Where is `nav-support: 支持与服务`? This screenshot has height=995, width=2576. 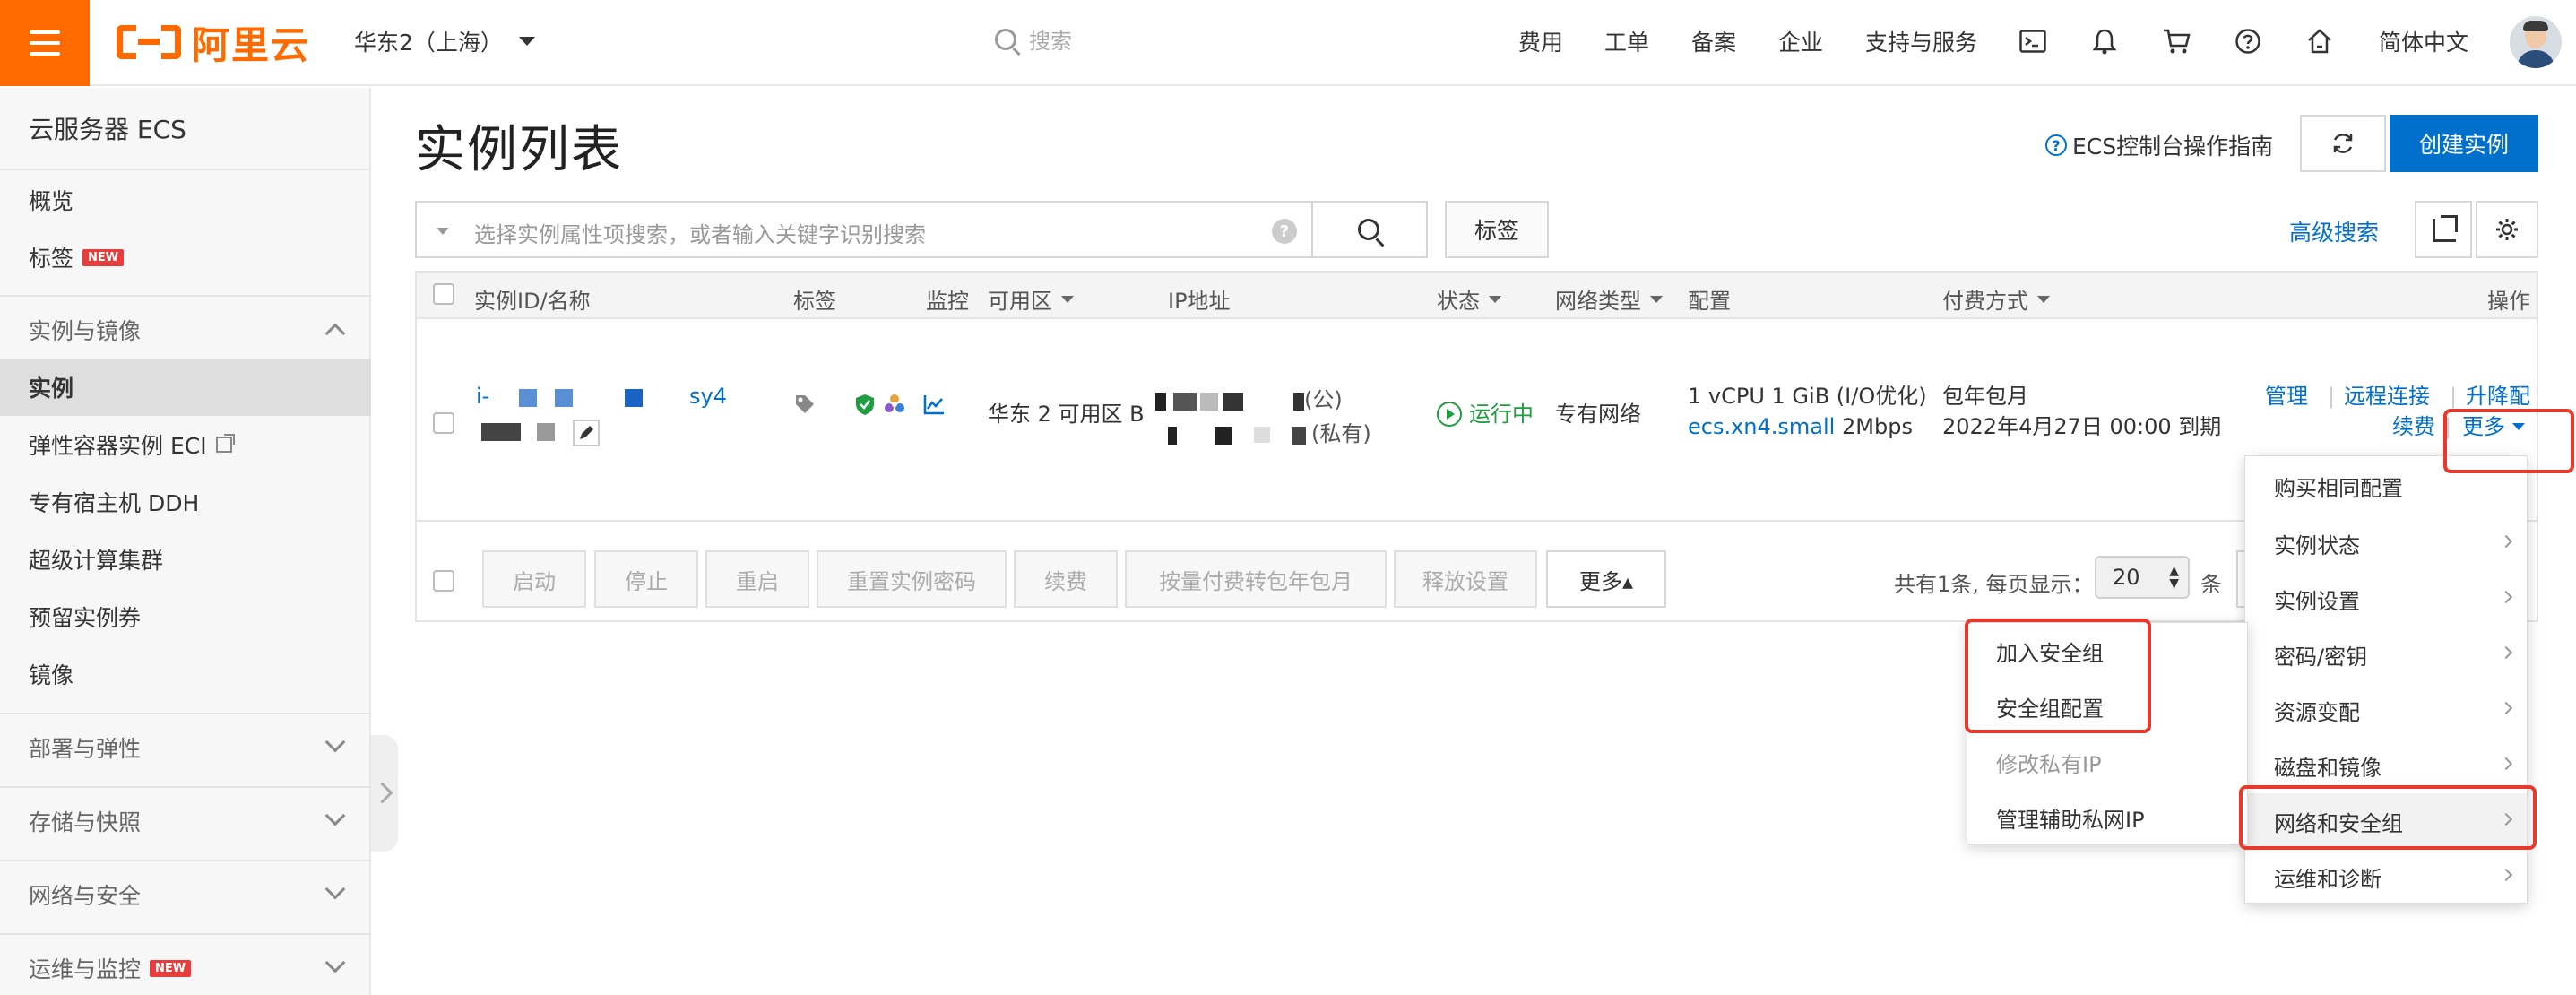
nav-support: 支持与服务 is located at coordinates (1921, 41).